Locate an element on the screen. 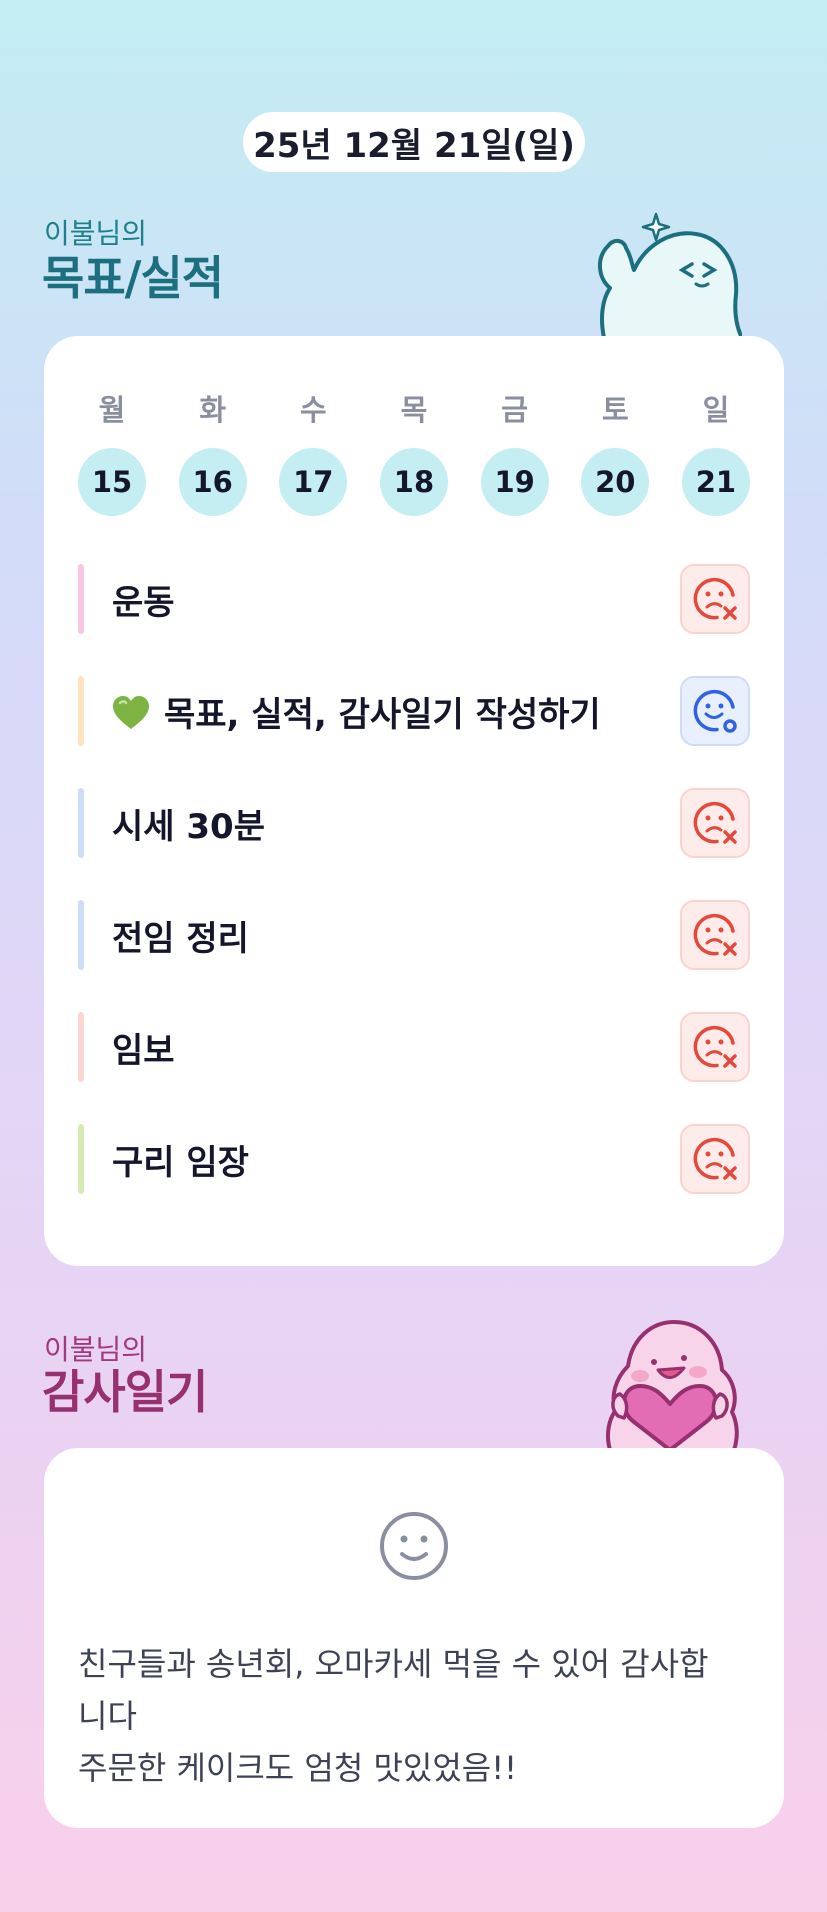 The height and width of the screenshot is (1912, 827). day-number: 21 is located at coordinates (715, 482).